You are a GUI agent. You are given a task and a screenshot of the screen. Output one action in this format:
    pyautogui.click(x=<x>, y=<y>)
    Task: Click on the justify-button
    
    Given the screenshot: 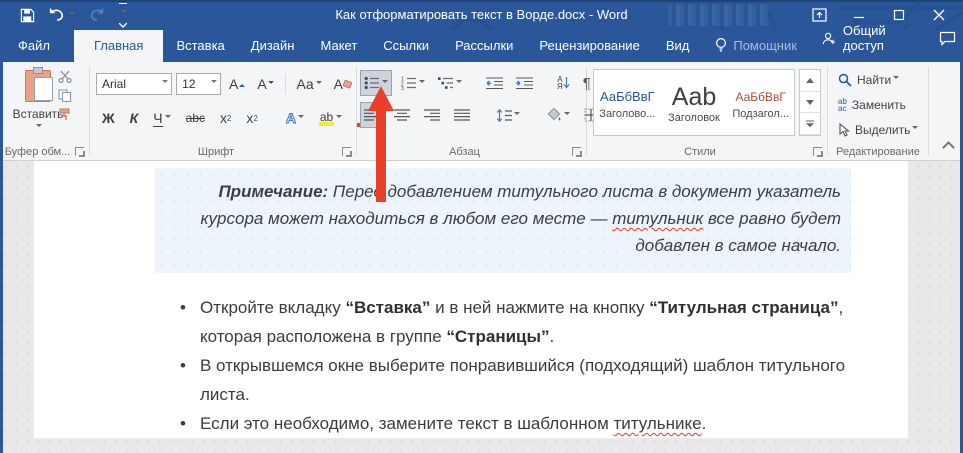 What is the action you would take?
    pyautogui.click(x=462, y=115)
    